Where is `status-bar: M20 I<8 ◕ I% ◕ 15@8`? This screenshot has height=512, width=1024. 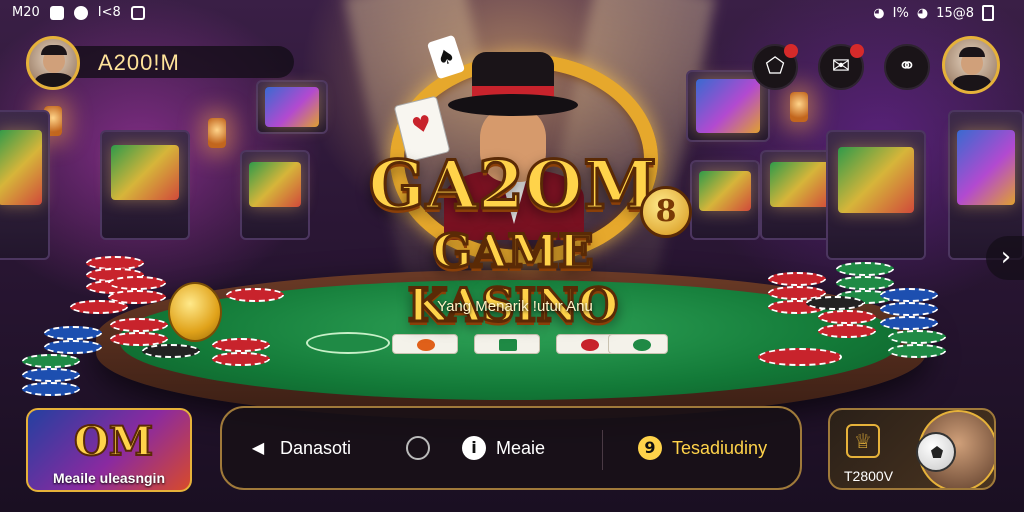
status-bar: M20 I<8 ◕ I% ◕ 15@8 is located at coordinates (512, 13).